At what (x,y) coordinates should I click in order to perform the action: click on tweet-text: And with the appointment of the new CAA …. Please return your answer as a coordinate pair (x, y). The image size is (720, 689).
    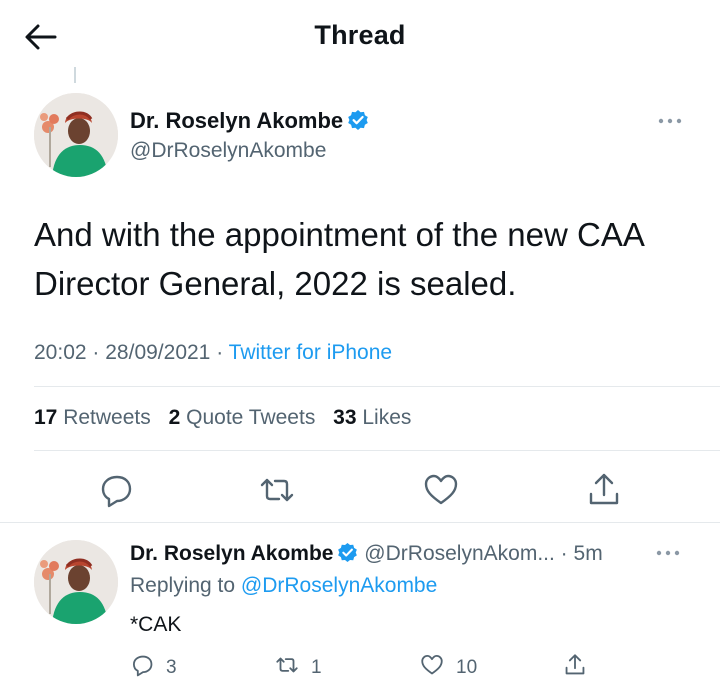
    Looking at the image, I should click on (339, 259).